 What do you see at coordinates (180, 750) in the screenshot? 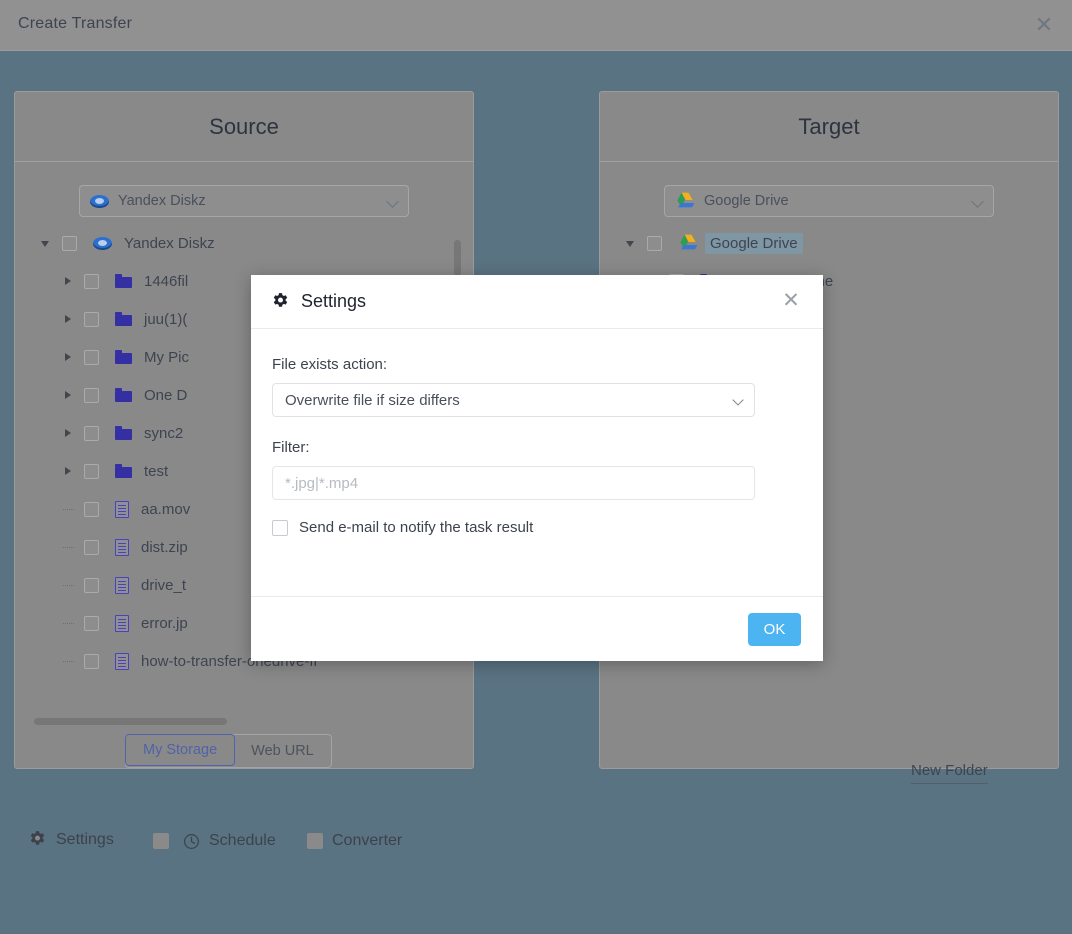
I see `tab-my-storage: My Storage` at bounding box center [180, 750].